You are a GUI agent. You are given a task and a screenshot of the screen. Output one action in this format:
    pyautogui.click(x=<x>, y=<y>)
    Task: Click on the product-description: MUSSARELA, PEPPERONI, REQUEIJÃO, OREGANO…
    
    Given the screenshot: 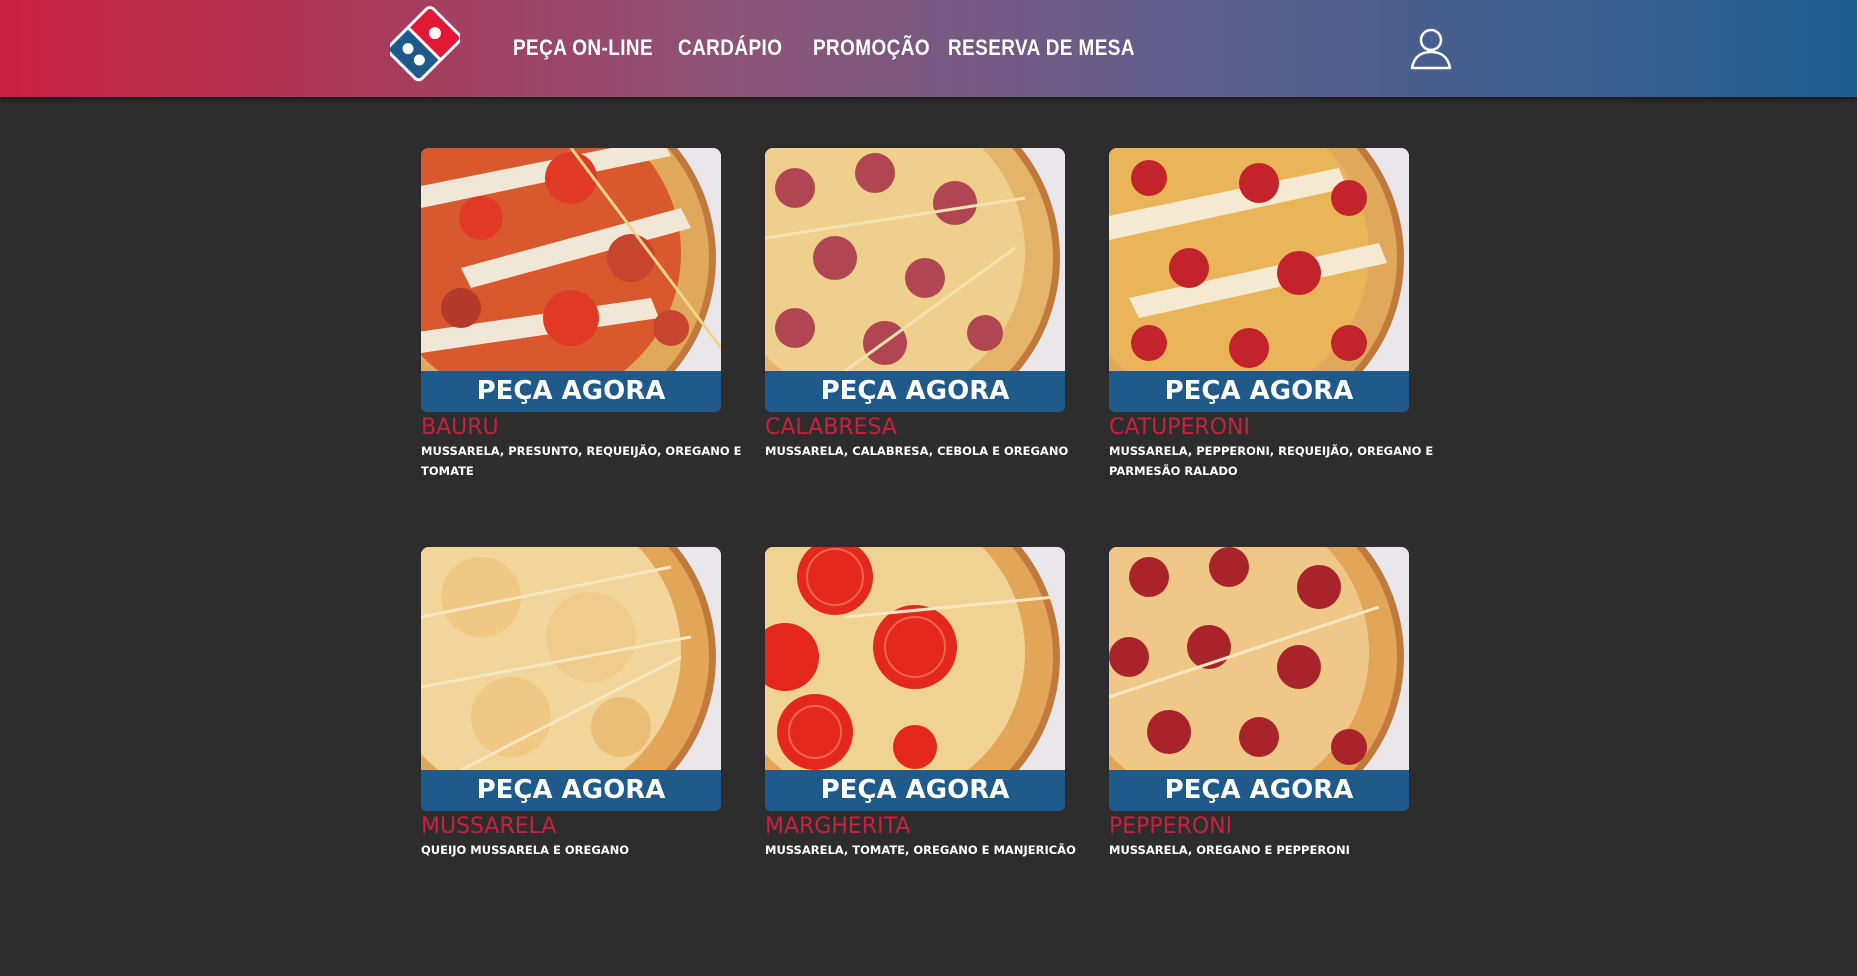 What is the action you would take?
    pyautogui.click(x=1271, y=461)
    